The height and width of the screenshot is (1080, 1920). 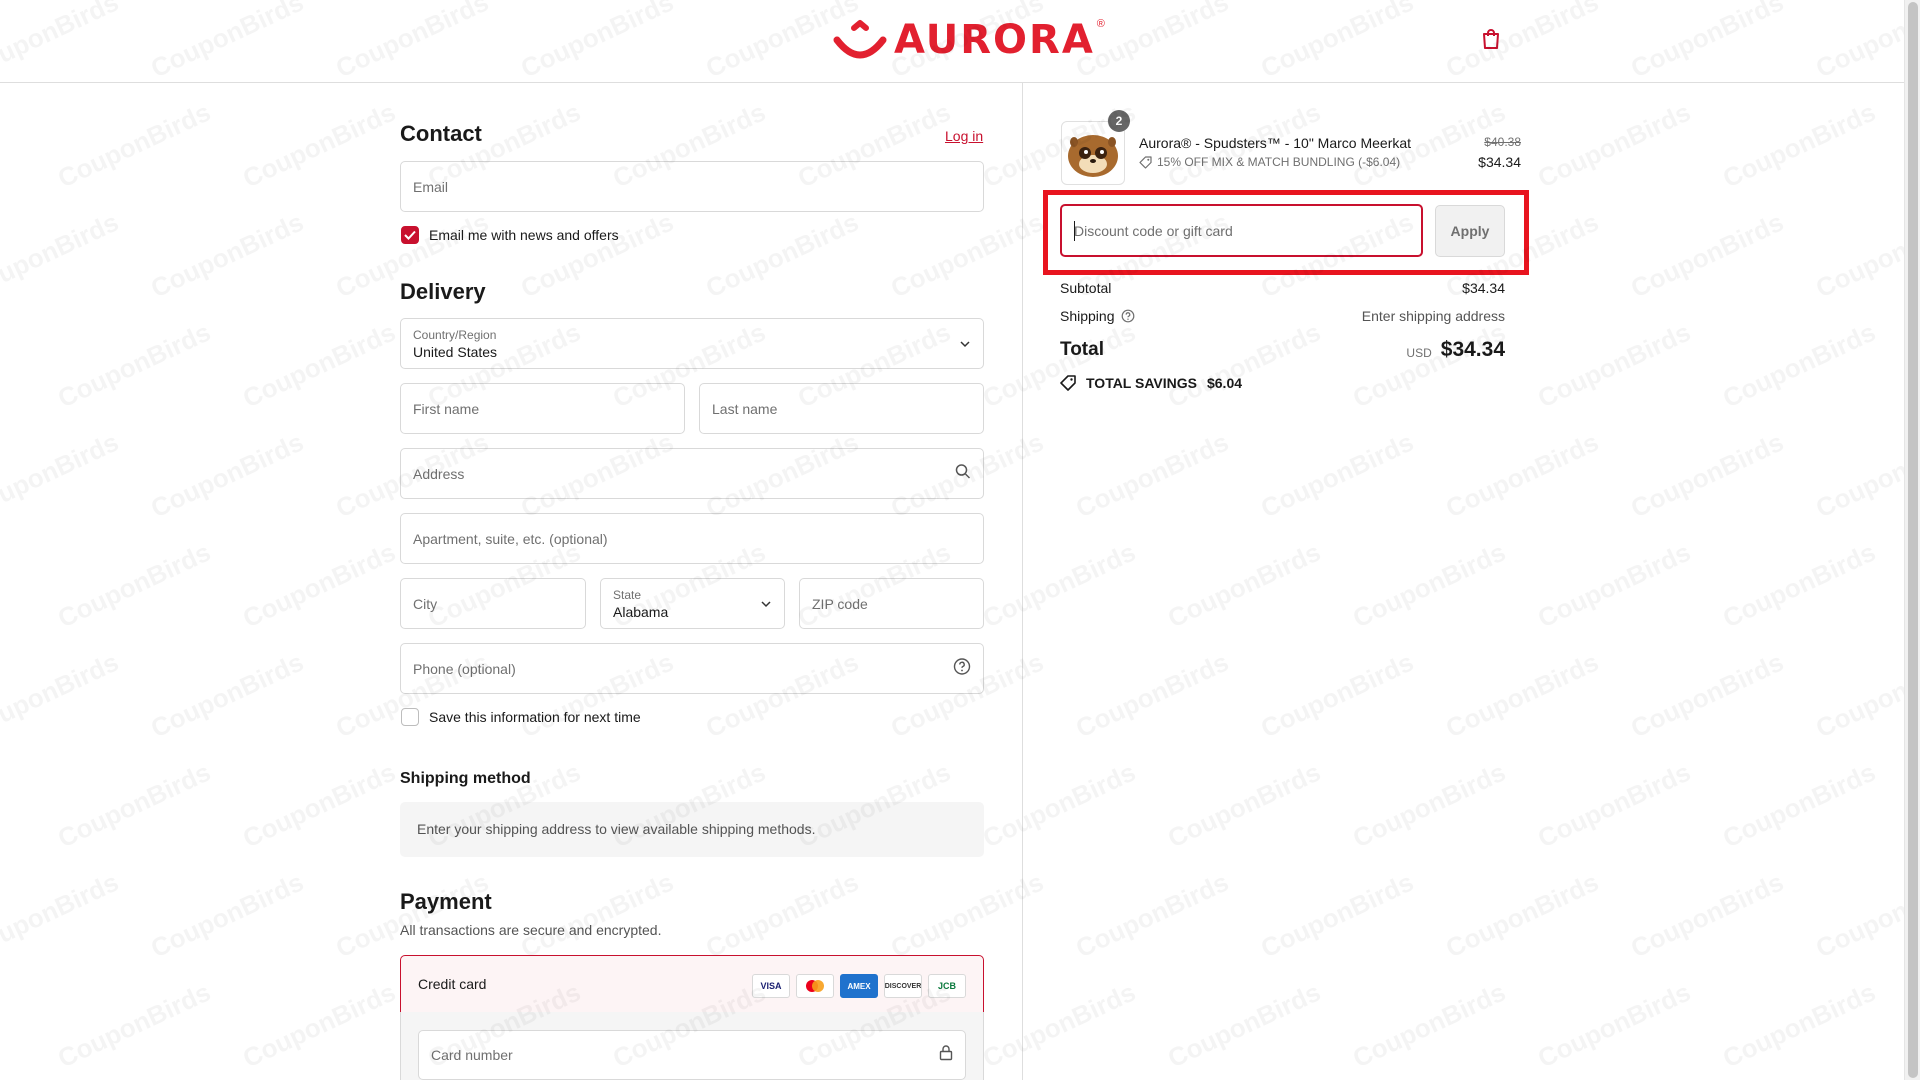 I want to click on shipping-label-group: Shipping, so click(x=1097, y=316).